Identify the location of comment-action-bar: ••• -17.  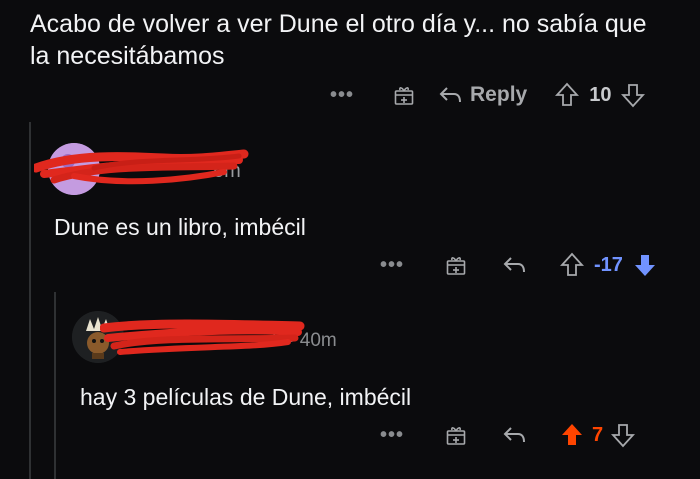
(518, 265).